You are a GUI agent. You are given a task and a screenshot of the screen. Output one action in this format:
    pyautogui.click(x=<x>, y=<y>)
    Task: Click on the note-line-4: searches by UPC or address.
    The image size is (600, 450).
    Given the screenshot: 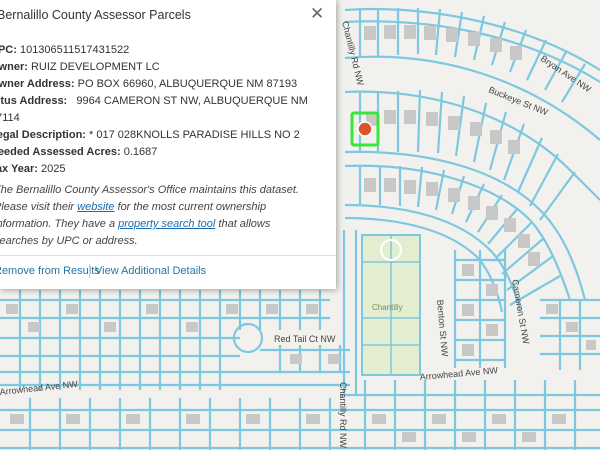 What is the action you would take?
    pyautogui.click(x=69, y=241)
    